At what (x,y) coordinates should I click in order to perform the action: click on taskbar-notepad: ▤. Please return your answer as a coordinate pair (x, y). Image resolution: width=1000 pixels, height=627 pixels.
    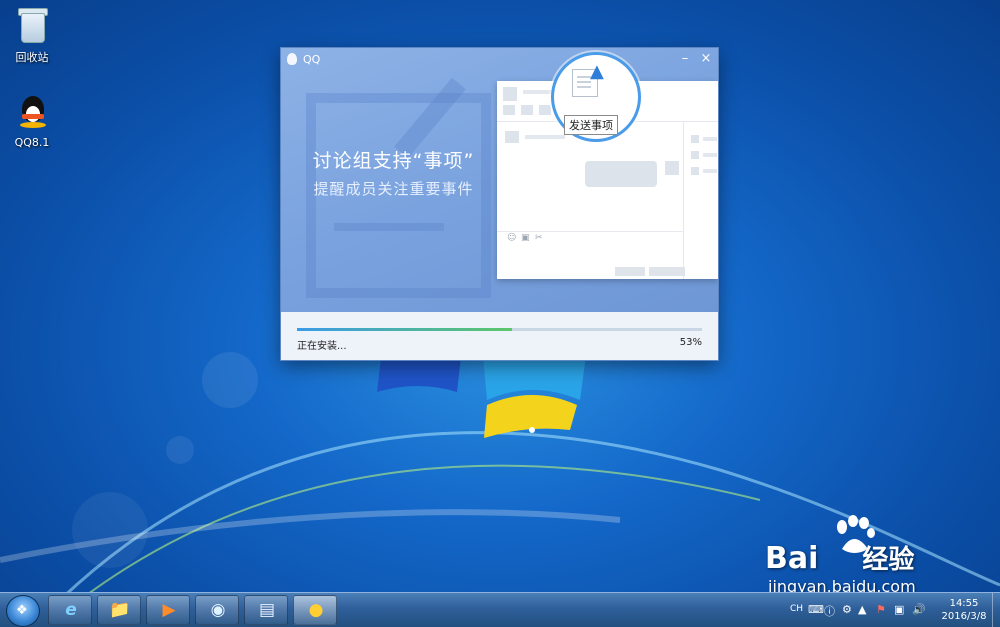
    Looking at the image, I should click on (266, 610).